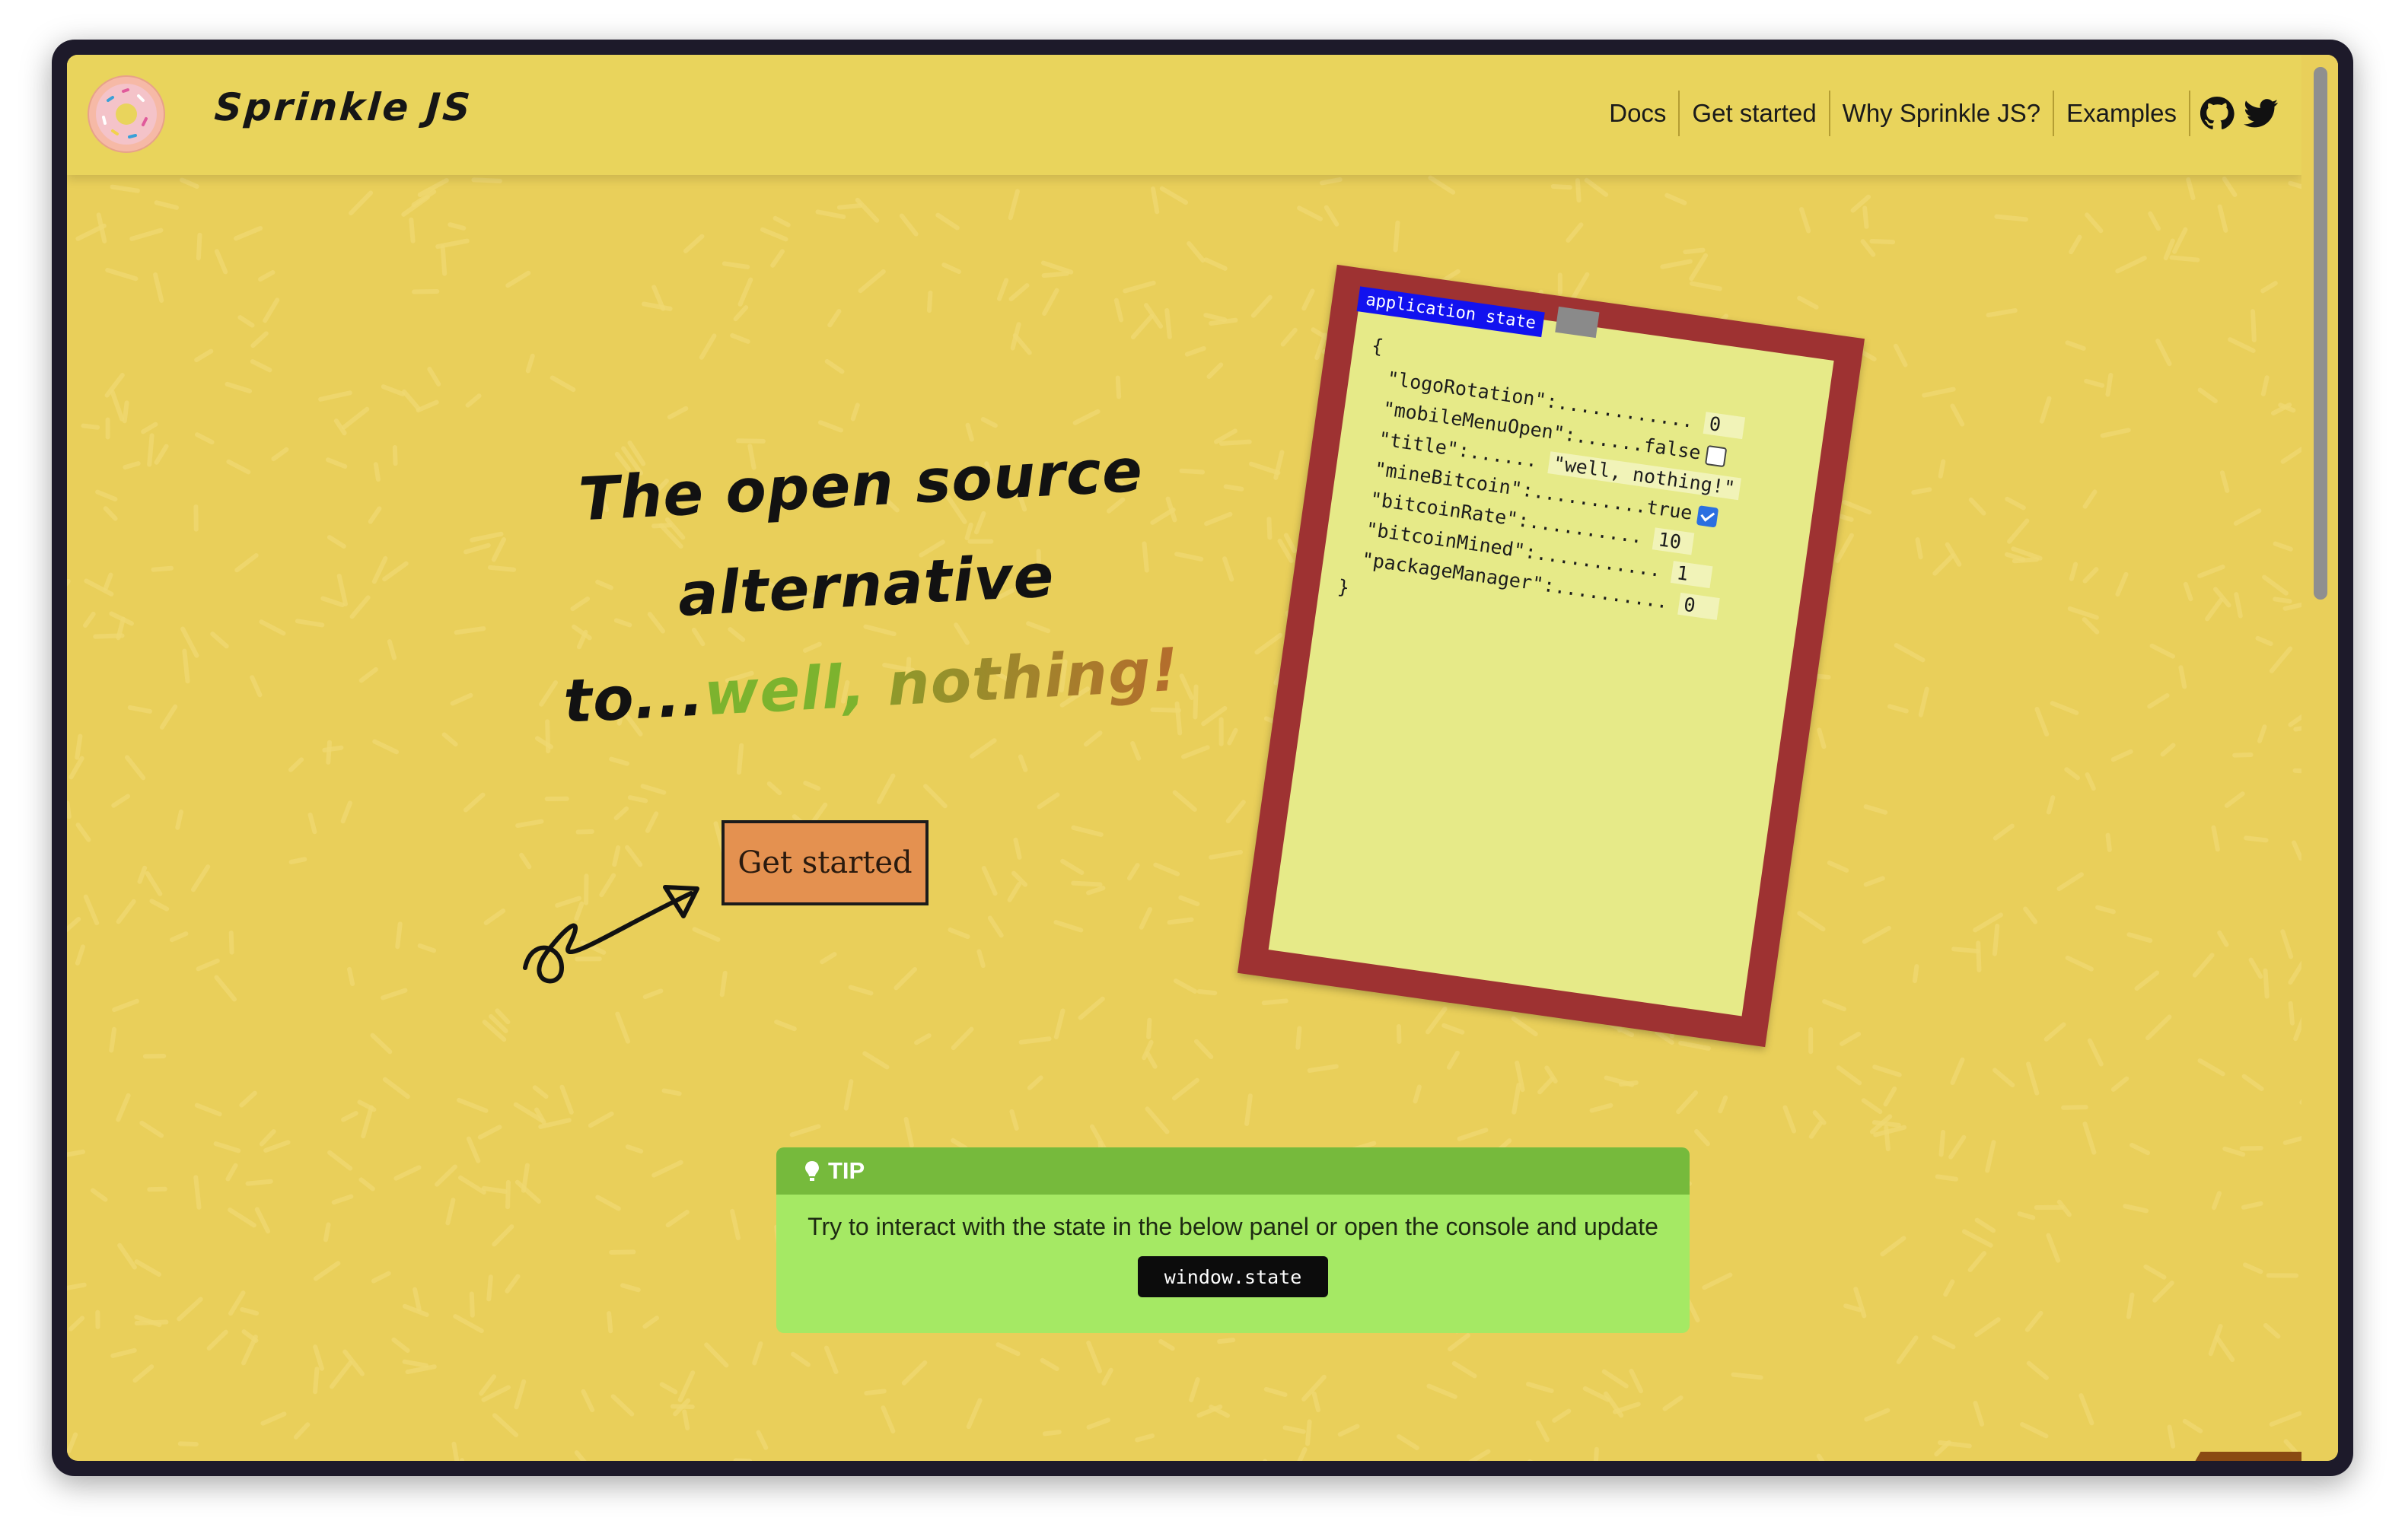  Describe the element at coordinates (2319, 758) in the screenshot. I see `scrollbar` at that location.